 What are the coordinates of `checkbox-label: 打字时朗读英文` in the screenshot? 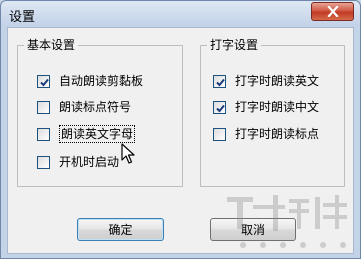 It's located at (277, 81).